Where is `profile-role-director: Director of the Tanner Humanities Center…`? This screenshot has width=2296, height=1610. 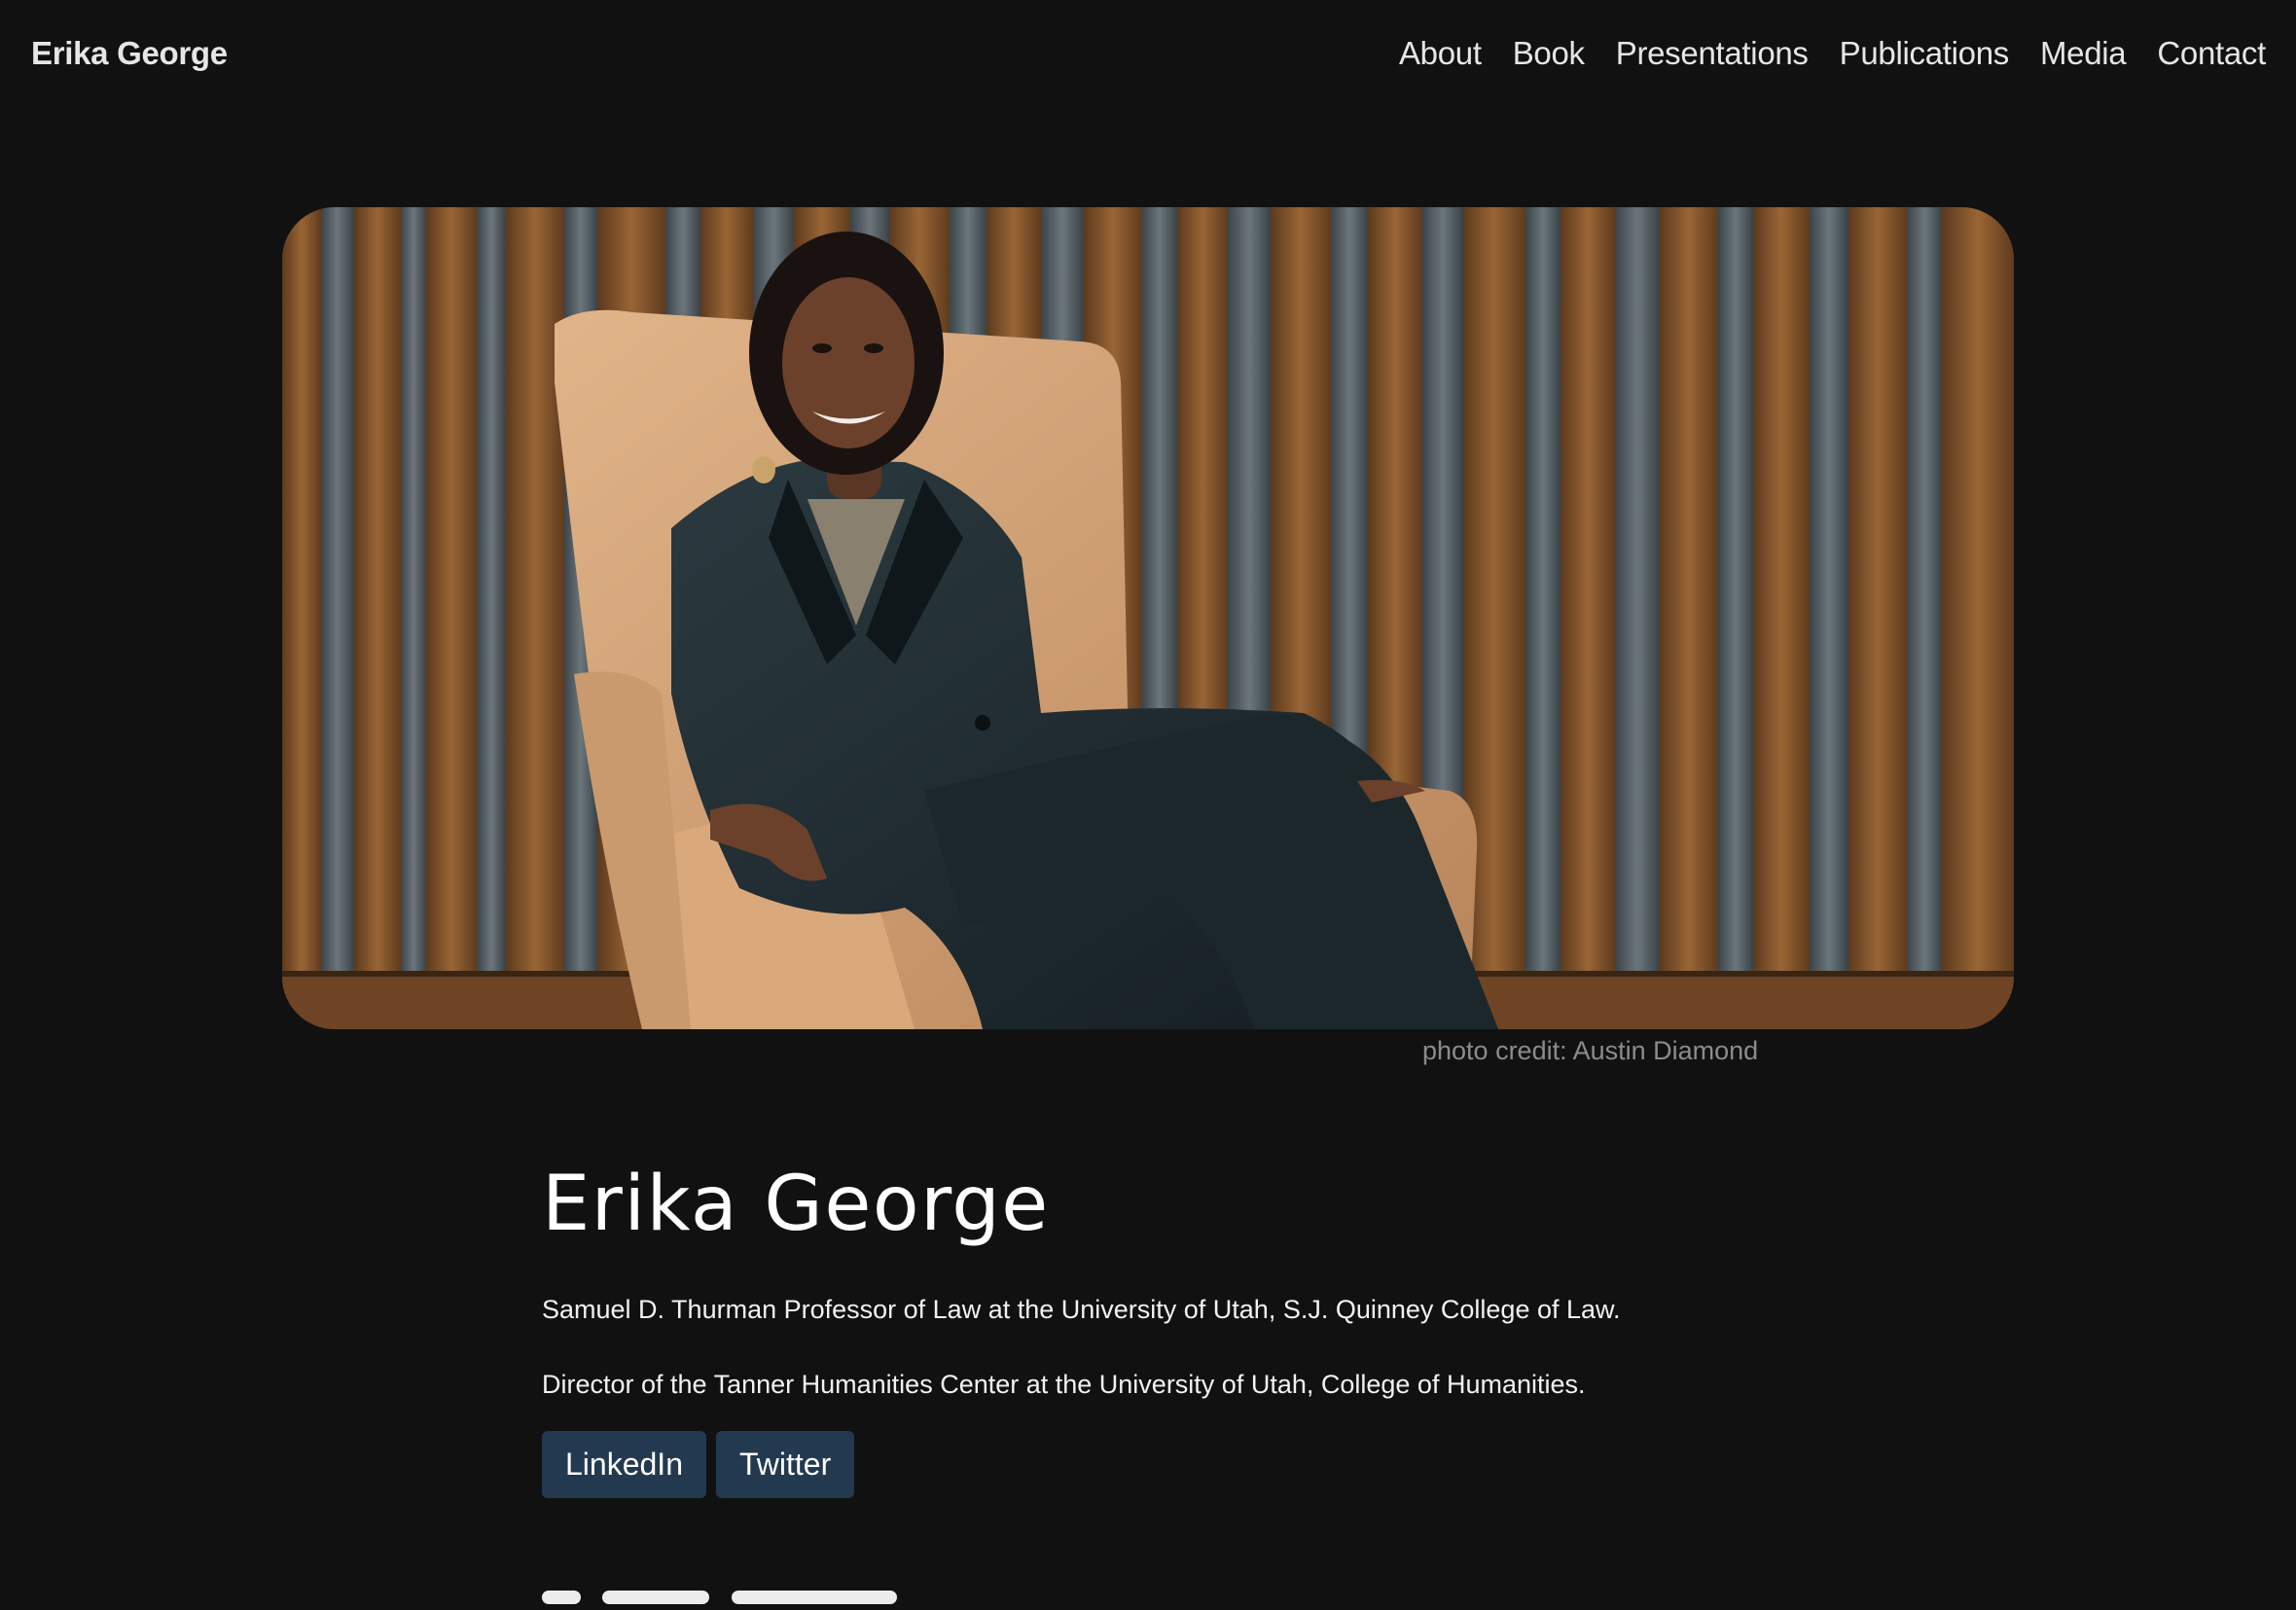
profile-role-director: Director of the Tanner Humanities Center… is located at coordinates (1064, 1384).